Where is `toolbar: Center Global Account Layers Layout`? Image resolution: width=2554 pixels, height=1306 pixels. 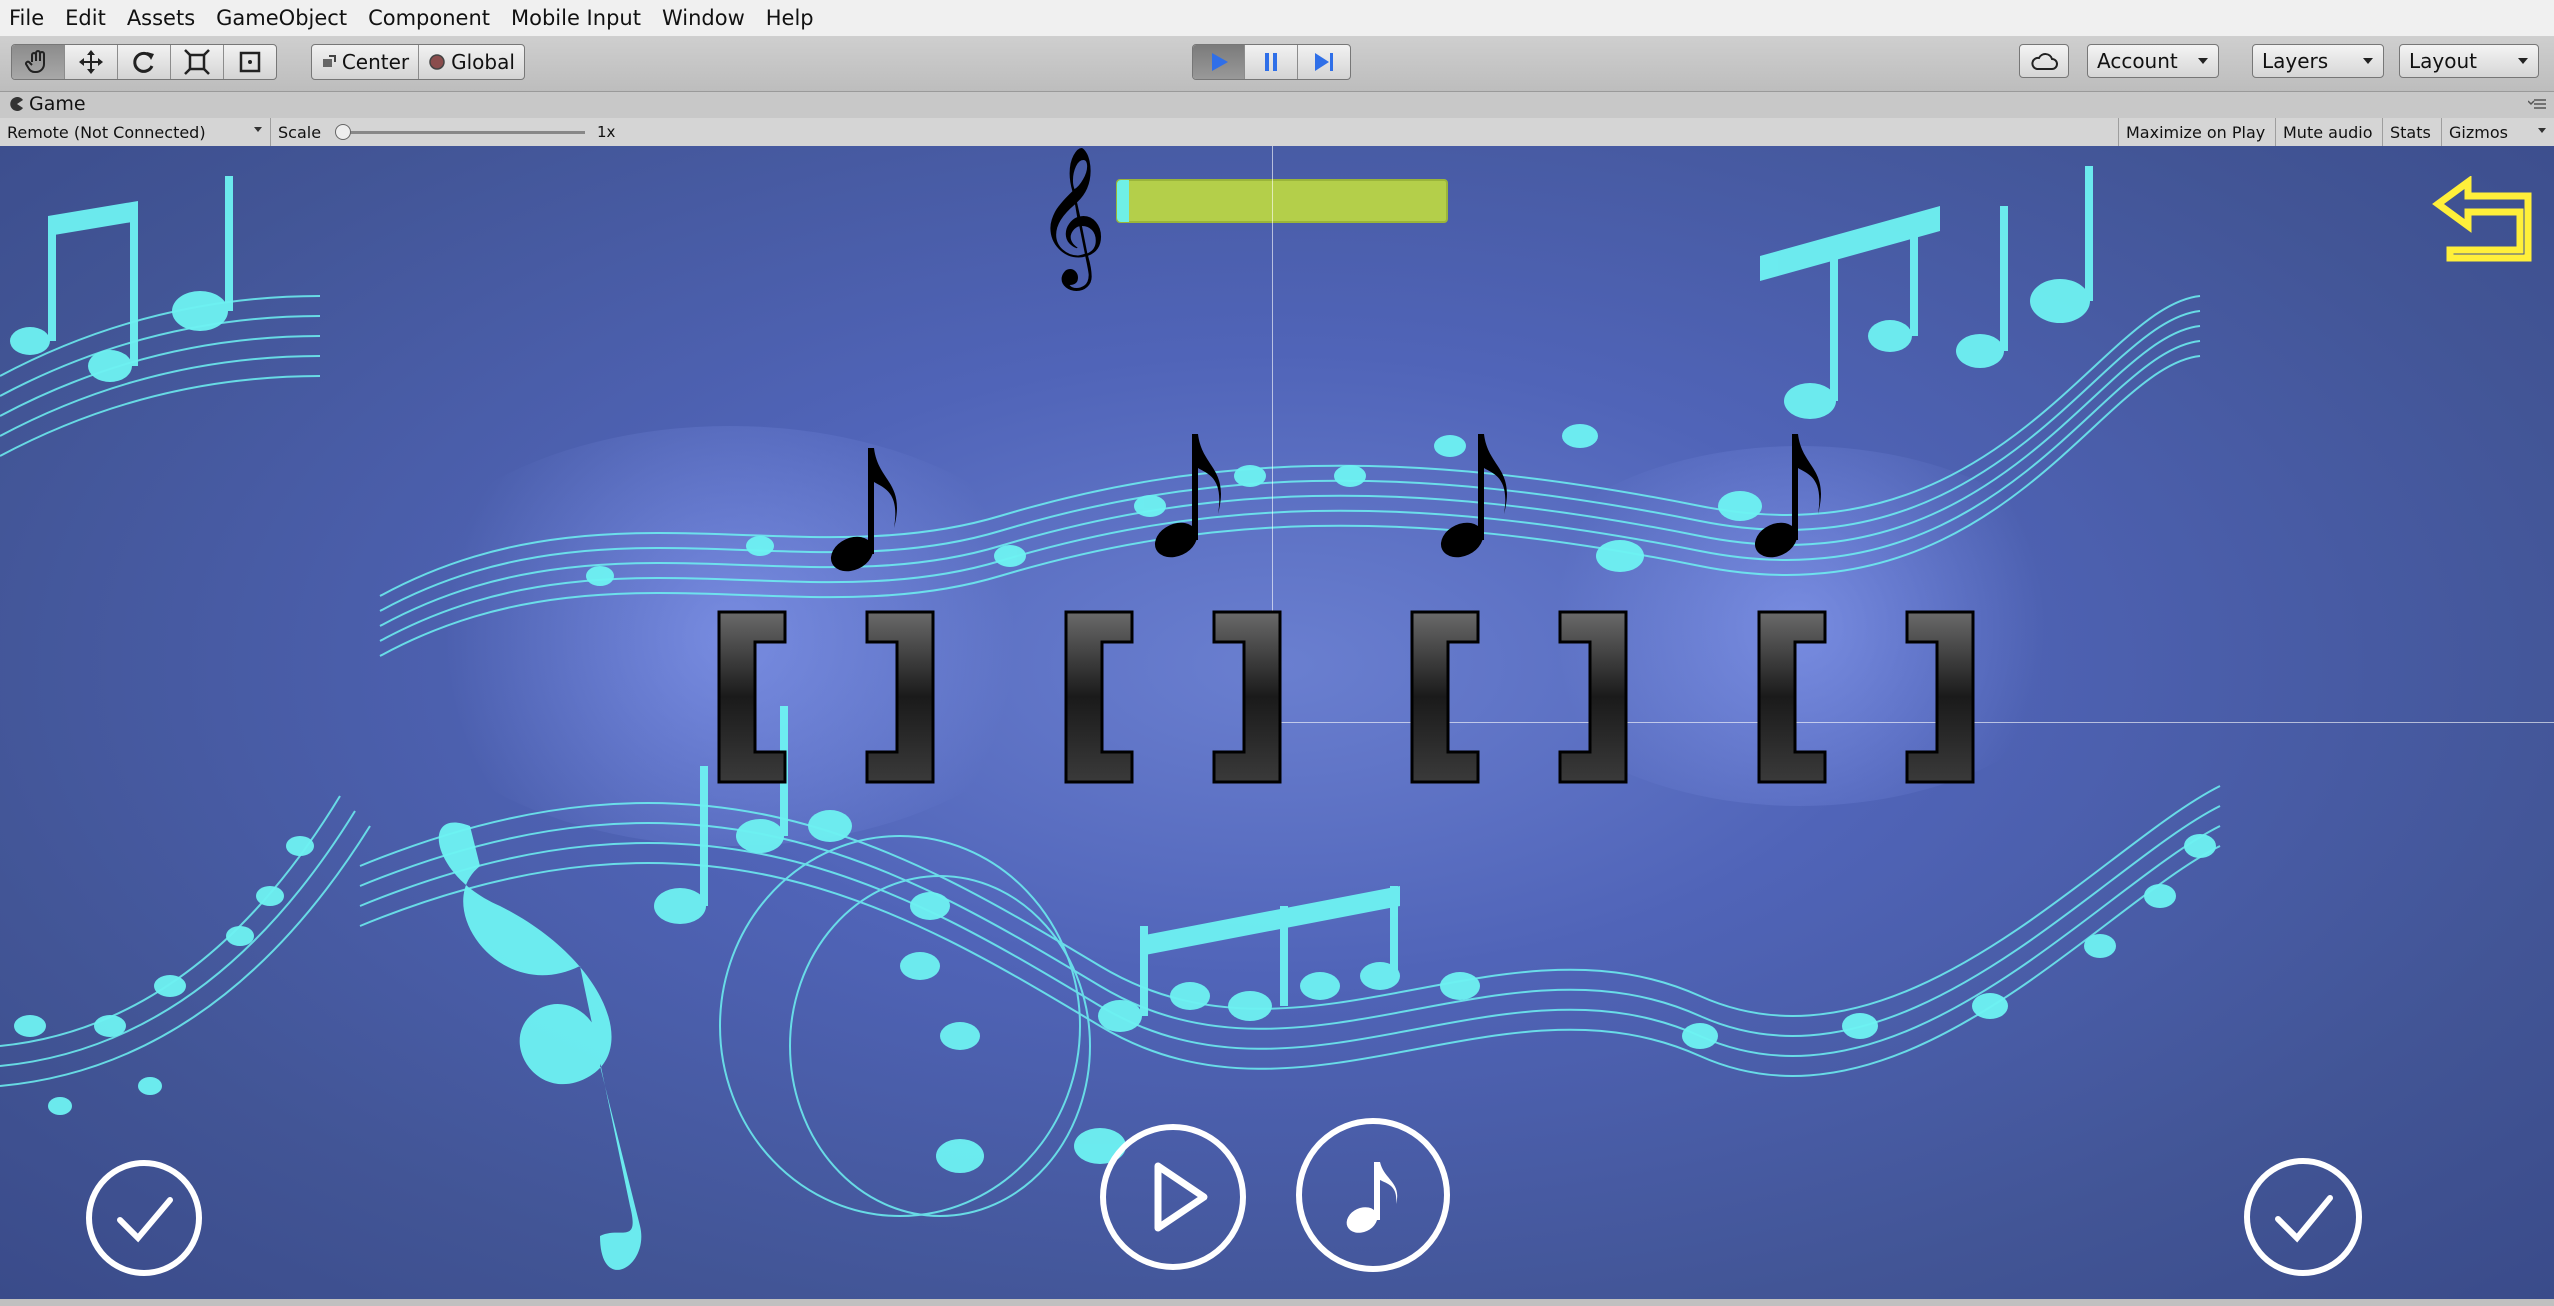
toolbar: Center Global Account Layers Layout is located at coordinates (1277, 64).